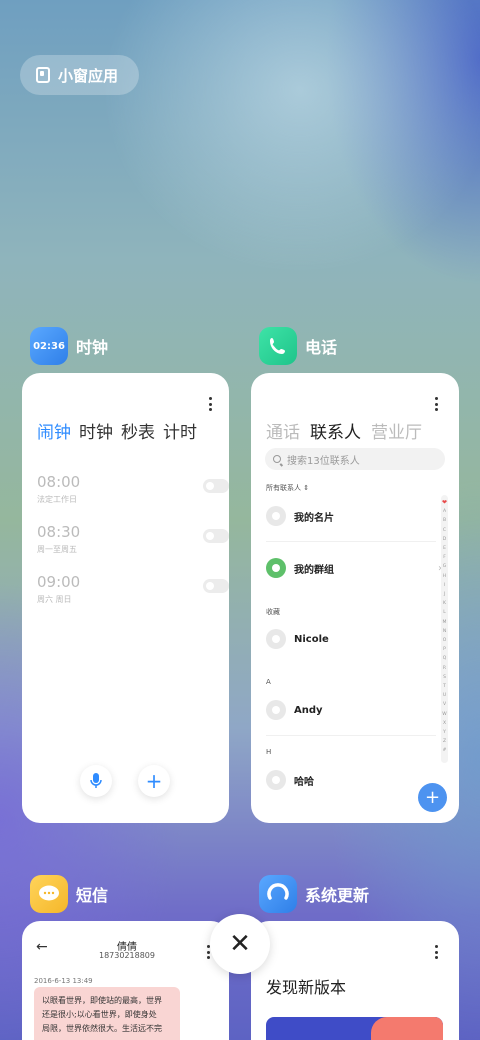 This screenshot has width=480, height=1040. What do you see at coordinates (335, 430) in the screenshot?
I see `tab-contacts: 联系人` at bounding box center [335, 430].